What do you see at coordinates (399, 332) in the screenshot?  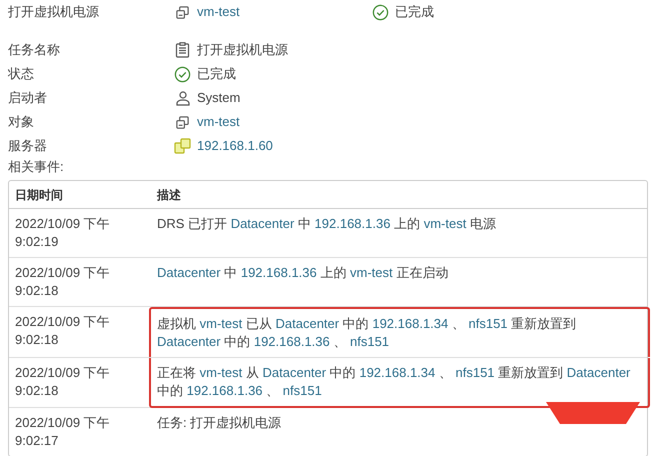 I see `description-cell: 虚拟机 vm-test 已从 Datacenter 中的 192.168.1.34 、 nfs151 重新放置到 Datacenter 中的 192.168.1.36 、 nfs151` at bounding box center [399, 332].